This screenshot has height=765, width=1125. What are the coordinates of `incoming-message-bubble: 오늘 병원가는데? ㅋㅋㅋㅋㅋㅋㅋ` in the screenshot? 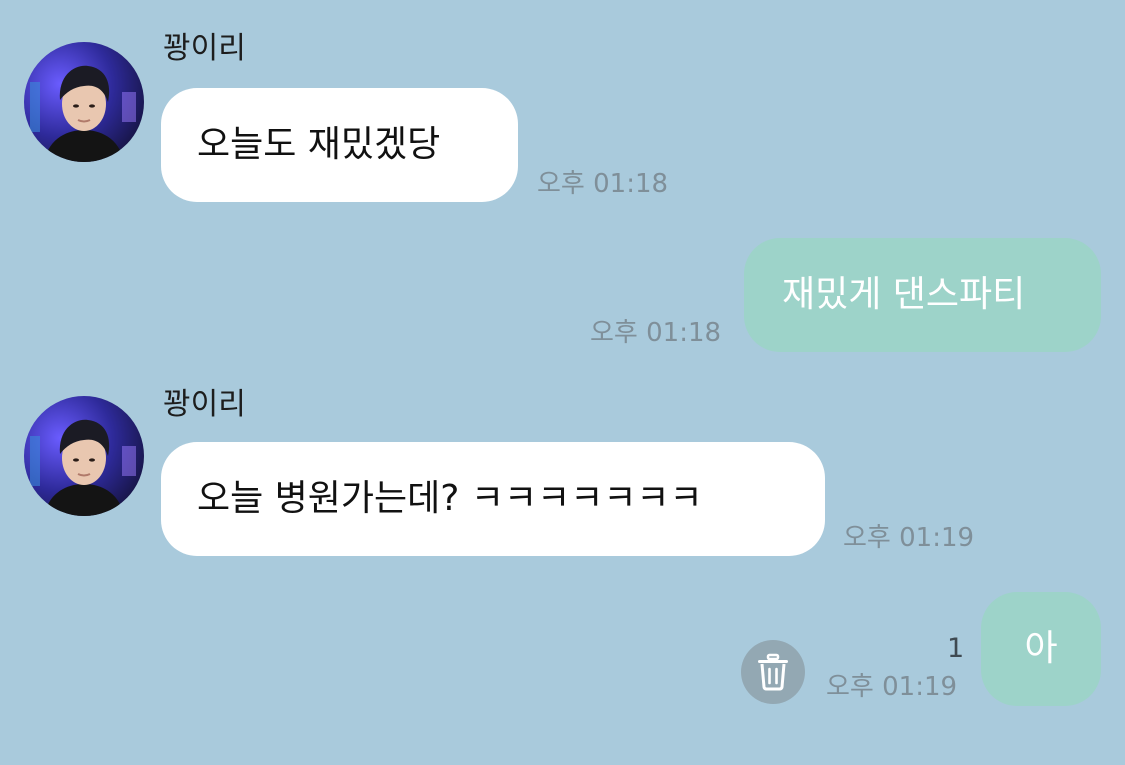 It's located at (493, 499).